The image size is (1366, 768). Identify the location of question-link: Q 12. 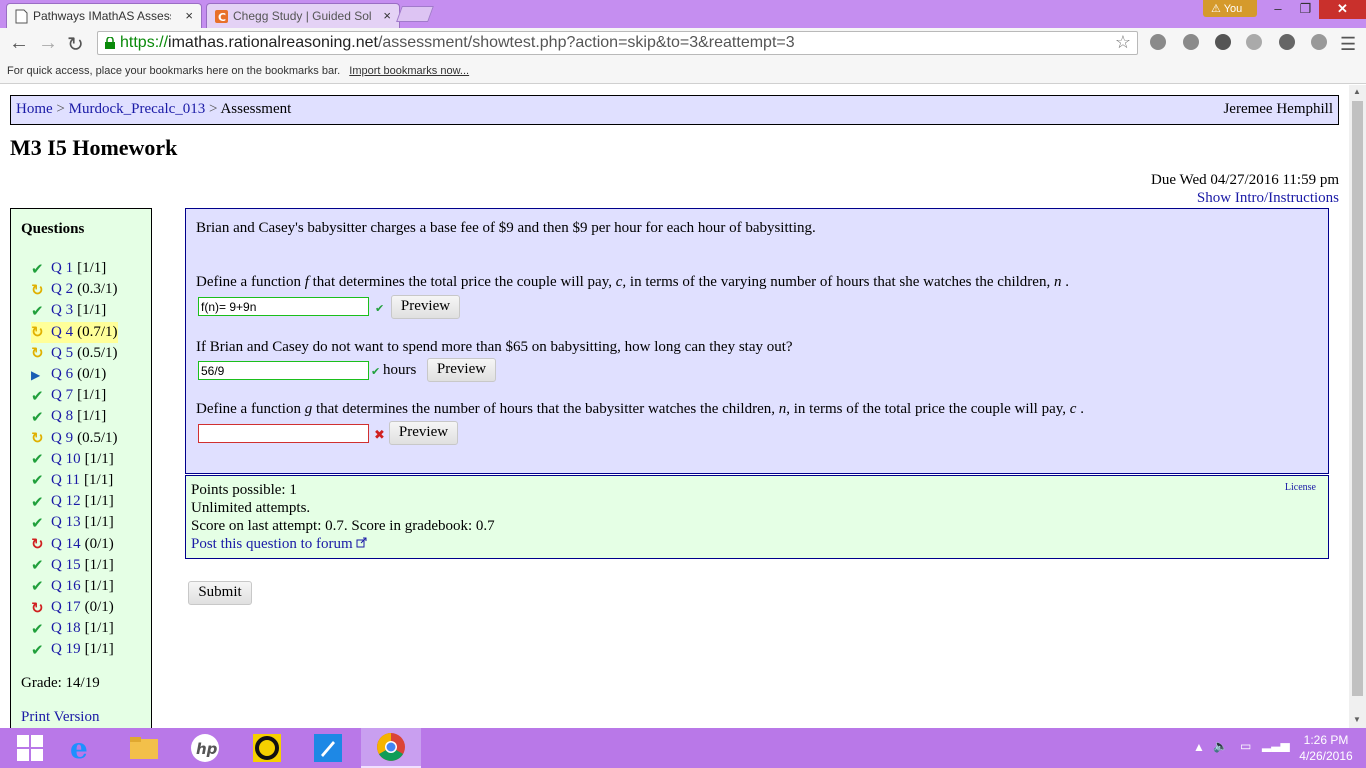
(66, 501).